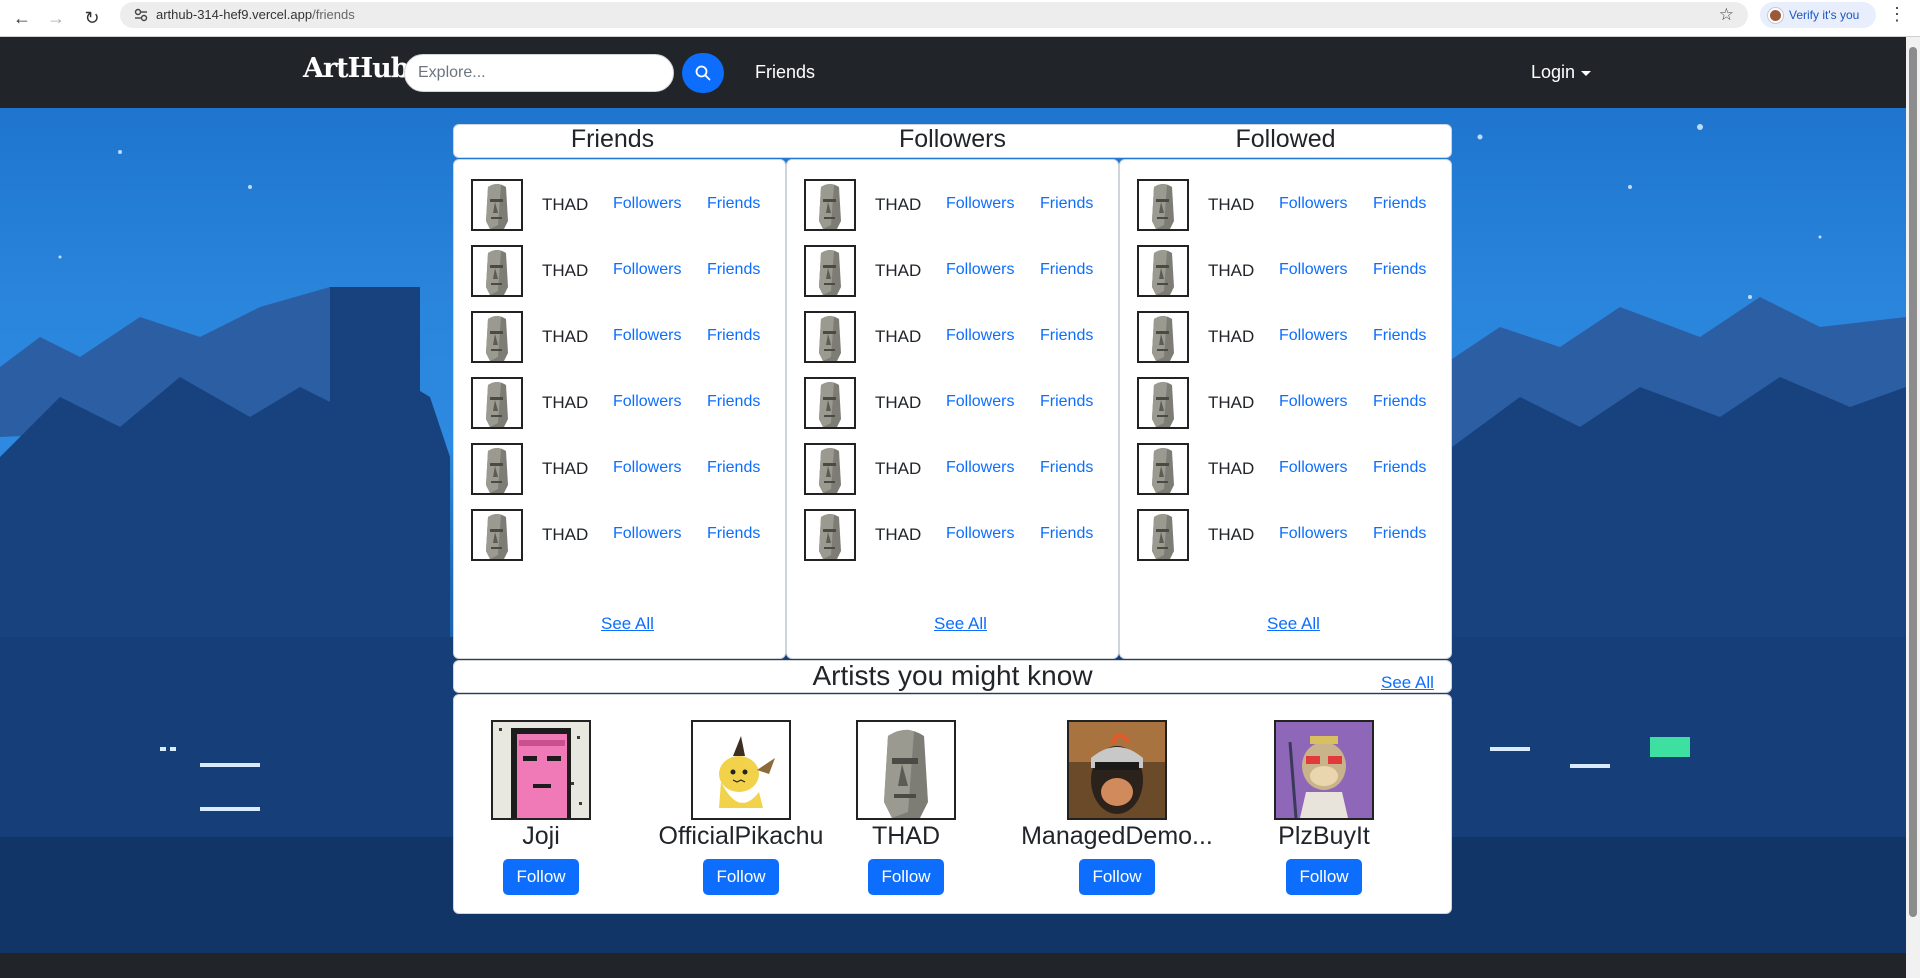 Image resolution: width=1920 pixels, height=978 pixels. What do you see at coordinates (741, 770) in the screenshot?
I see `artist-avatar-officialpikachu` at bounding box center [741, 770].